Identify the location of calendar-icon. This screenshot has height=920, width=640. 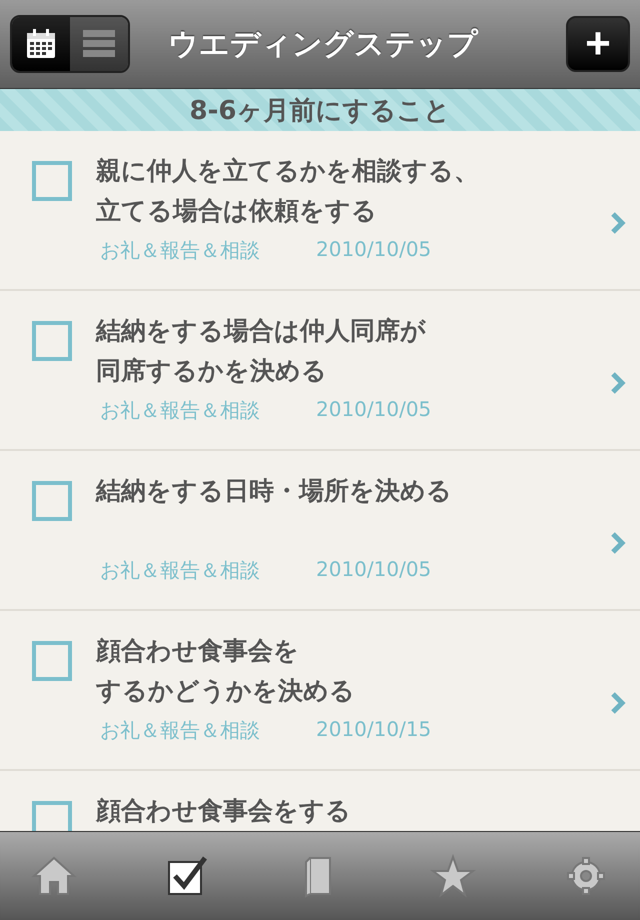
(41, 44).